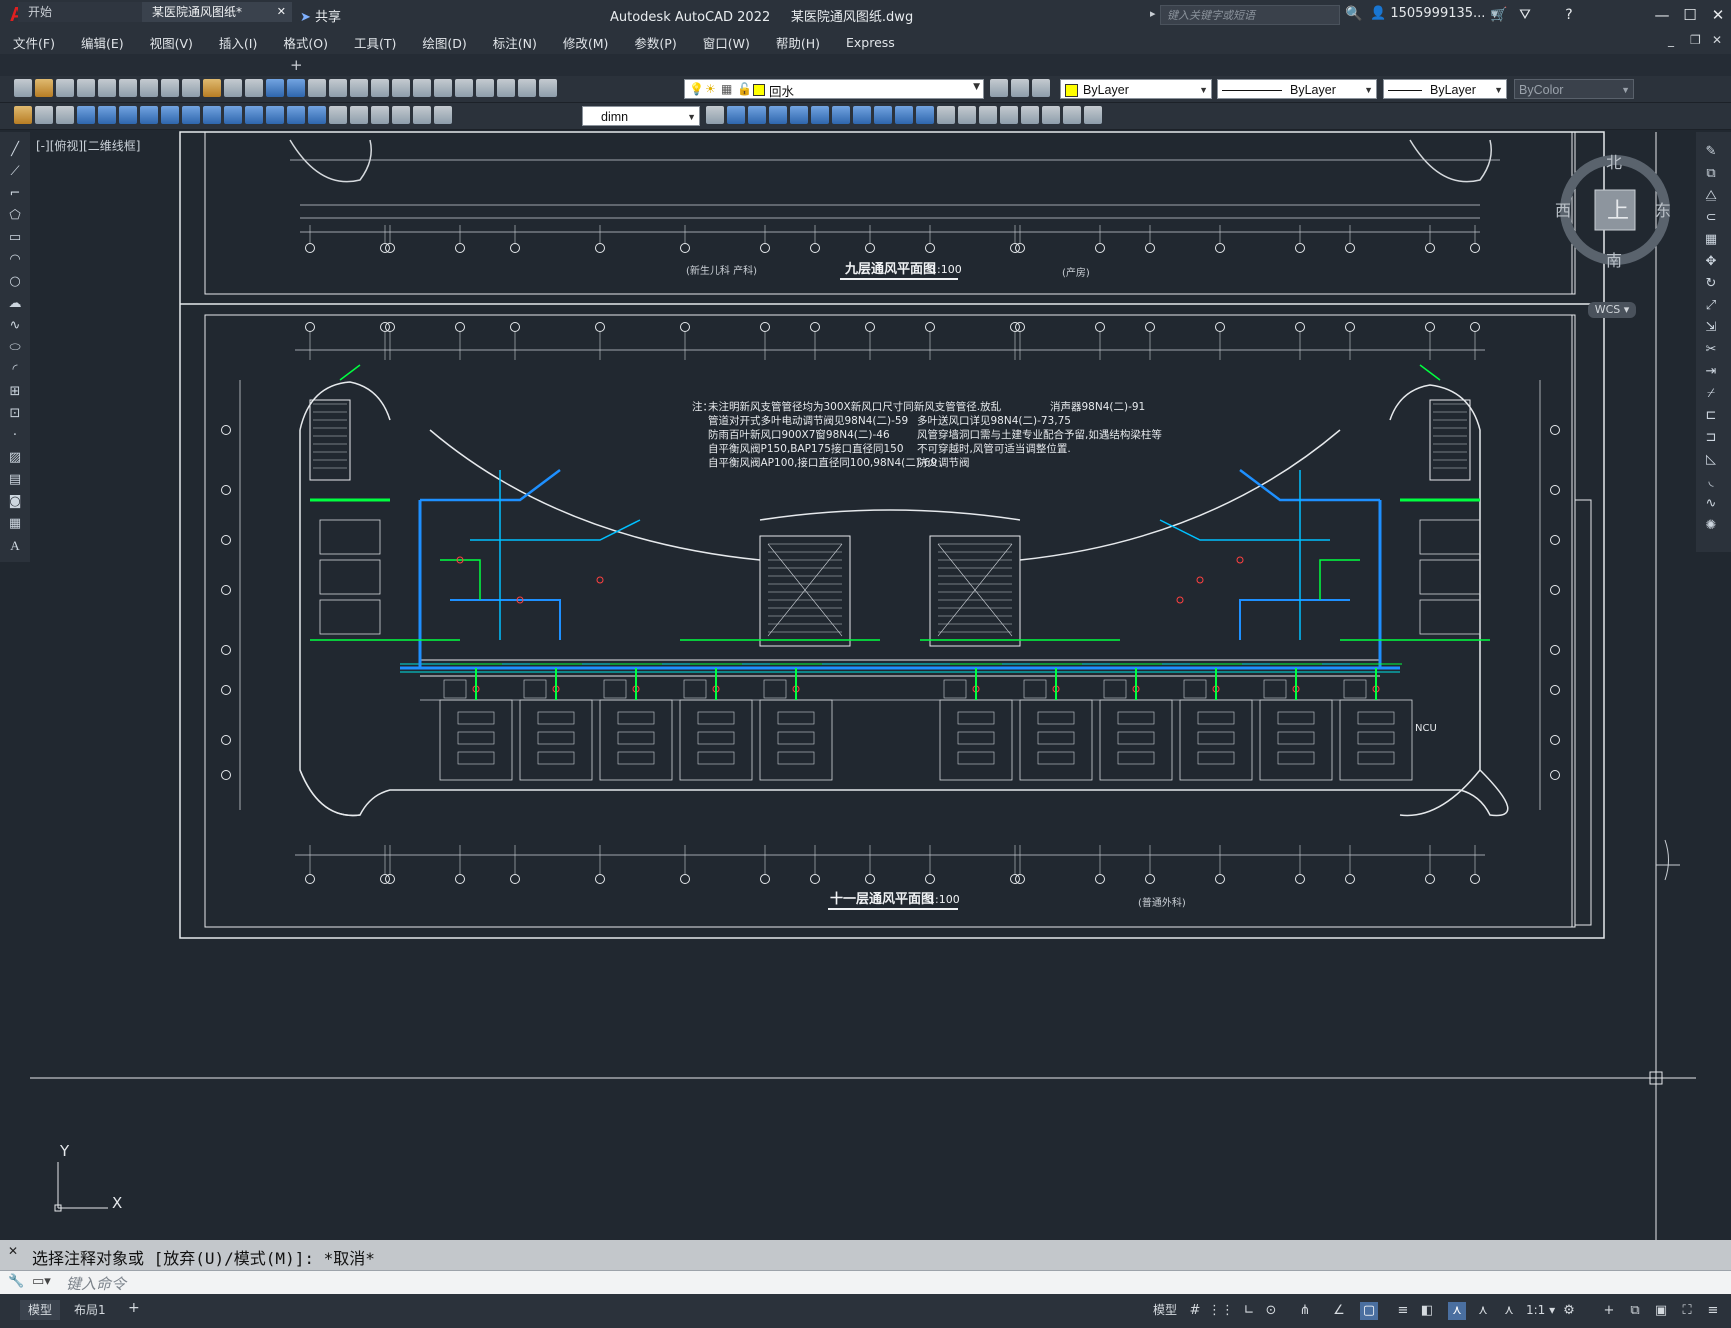 Image resolution: width=1731 pixels, height=1328 pixels. I want to click on viewcube-west-label: 西, so click(1563, 210).